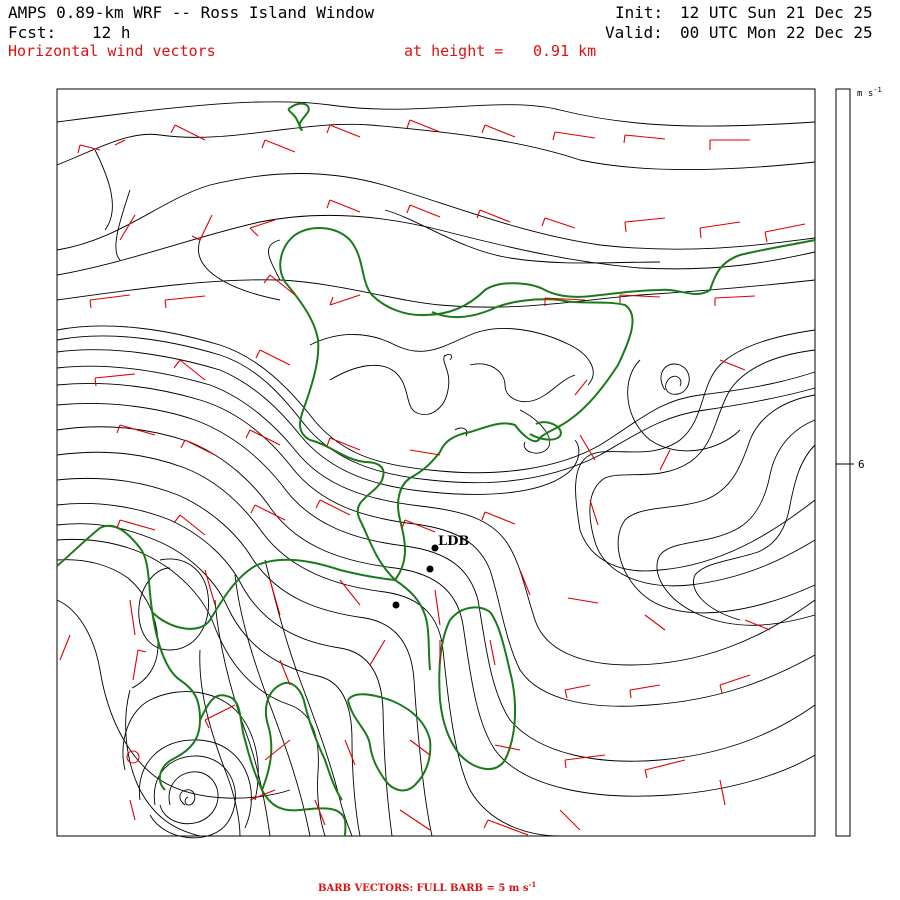 Image resolution: width=900 pixels, height=900 pixels. Describe the element at coordinates (843, 462) in the screenshot. I see `colorbar` at that location.